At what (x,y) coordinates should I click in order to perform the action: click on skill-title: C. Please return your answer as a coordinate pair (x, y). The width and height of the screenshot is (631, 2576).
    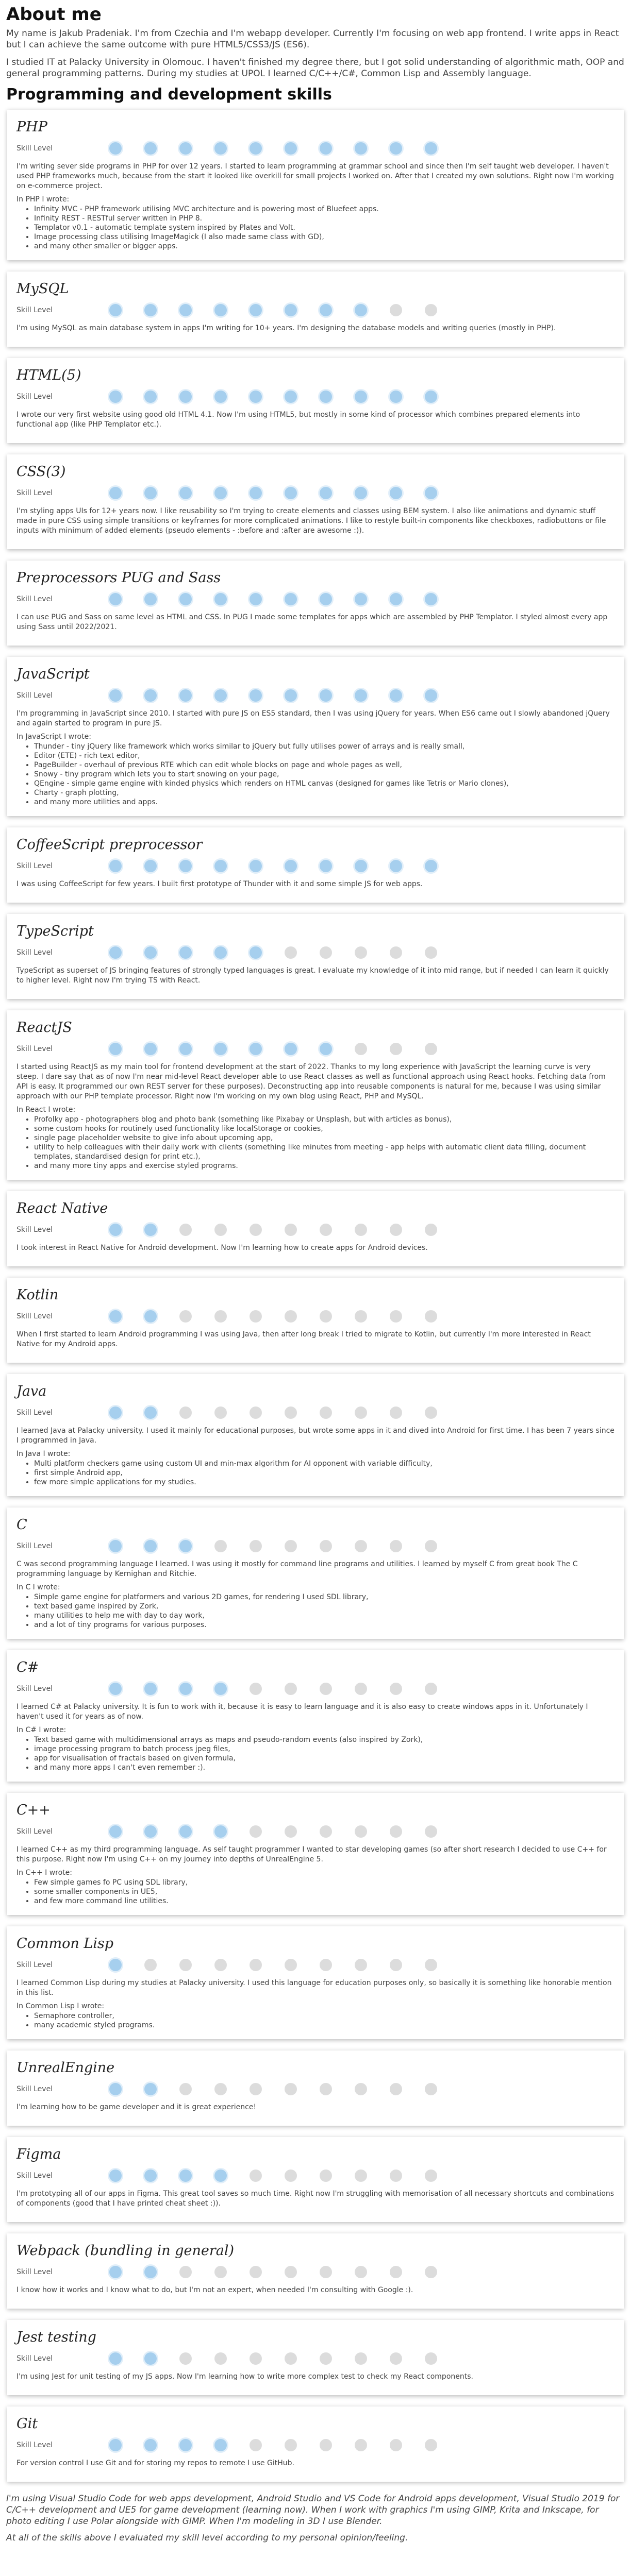
    Looking at the image, I should click on (21, 1525).